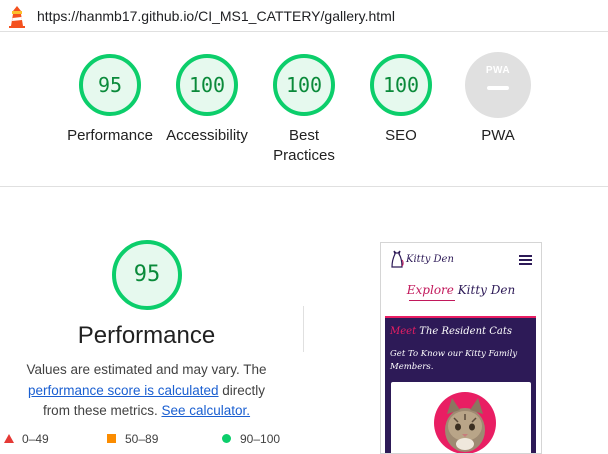  I want to click on performance-detail-score: 95, so click(147, 274).